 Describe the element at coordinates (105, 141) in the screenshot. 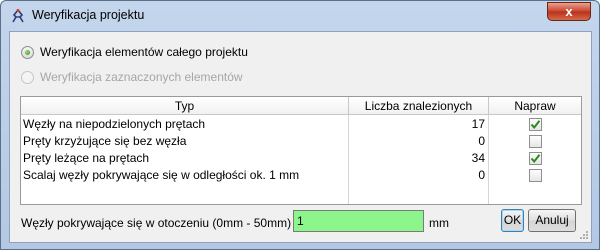

I see `row-type: Pręty krzyżujące się bez węzła` at that location.